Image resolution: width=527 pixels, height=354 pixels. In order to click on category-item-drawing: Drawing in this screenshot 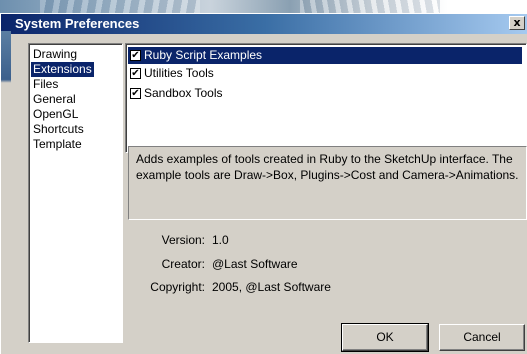, I will do `click(55, 54)`.